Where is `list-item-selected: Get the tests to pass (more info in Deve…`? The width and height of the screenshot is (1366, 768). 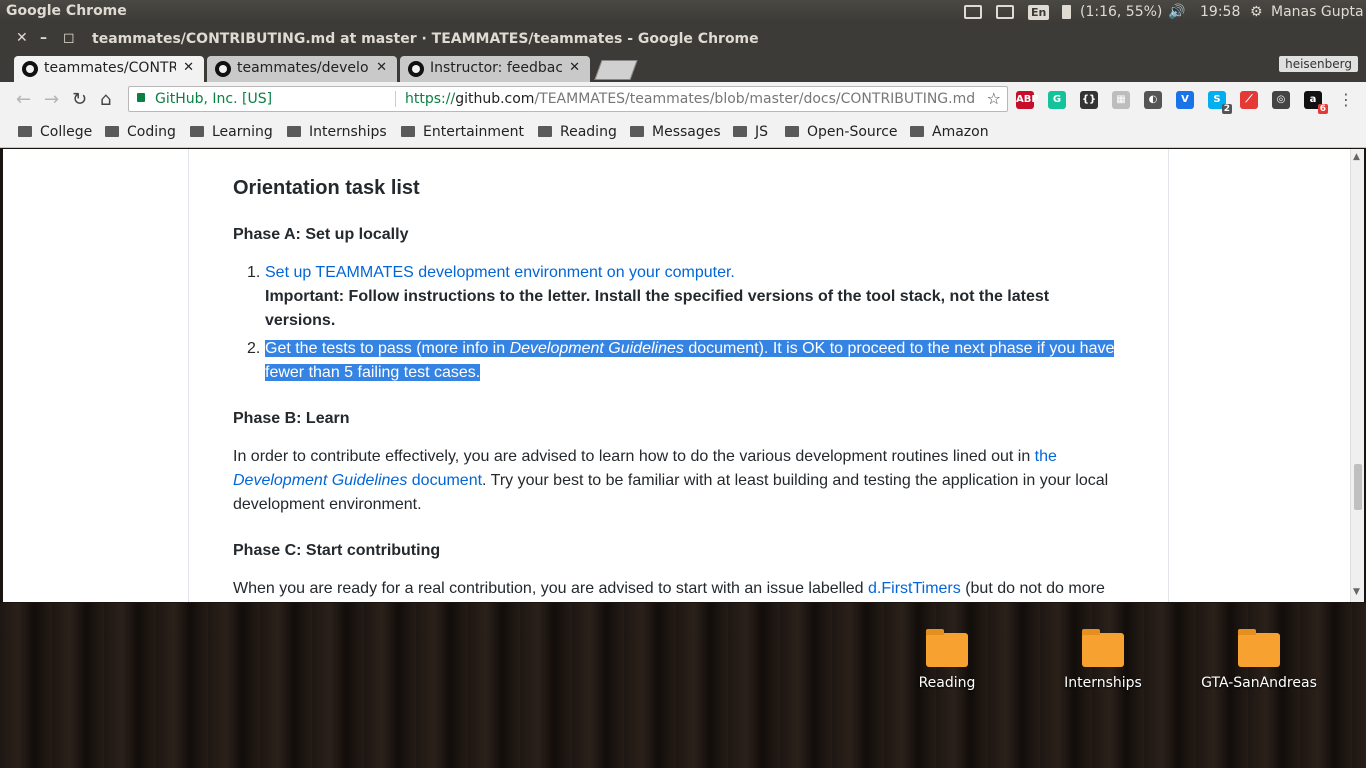
list-item-selected: Get the tests to pass (more info in Deve… is located at coordinates (700, 361).